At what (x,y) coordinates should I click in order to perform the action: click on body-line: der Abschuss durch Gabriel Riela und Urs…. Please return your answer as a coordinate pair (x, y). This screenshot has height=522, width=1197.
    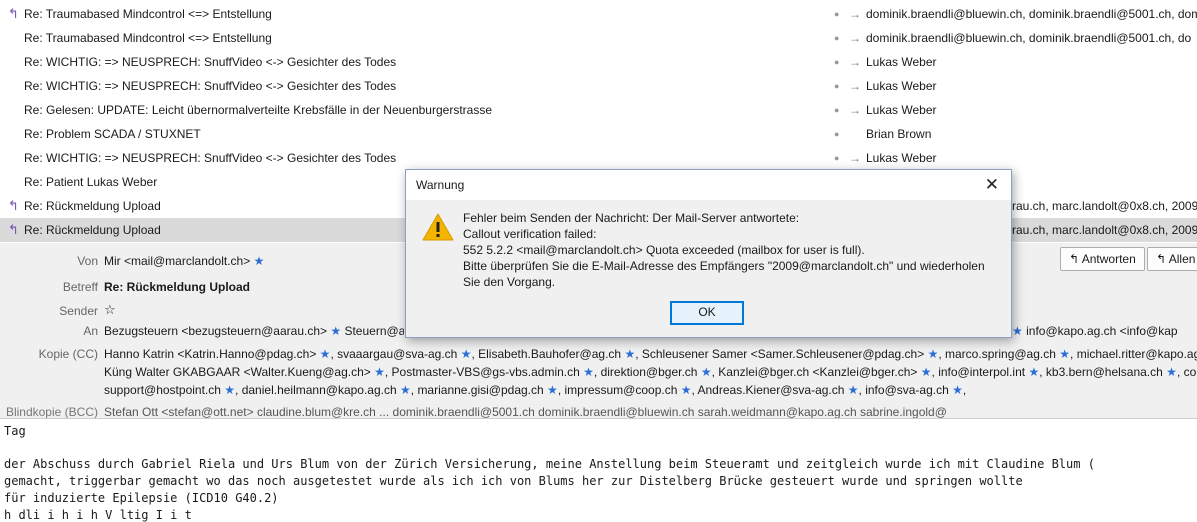
    Looking at the image, I should click on (549, 464).